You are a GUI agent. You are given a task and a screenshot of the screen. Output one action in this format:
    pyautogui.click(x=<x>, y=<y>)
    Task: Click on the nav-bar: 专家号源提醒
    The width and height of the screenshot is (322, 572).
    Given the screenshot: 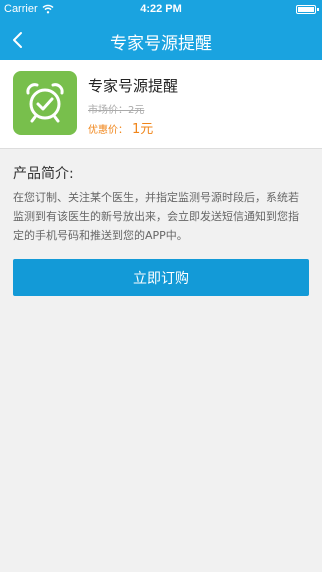 What is the action you would take?
    pyautogui.click(x=161, y=40)
    